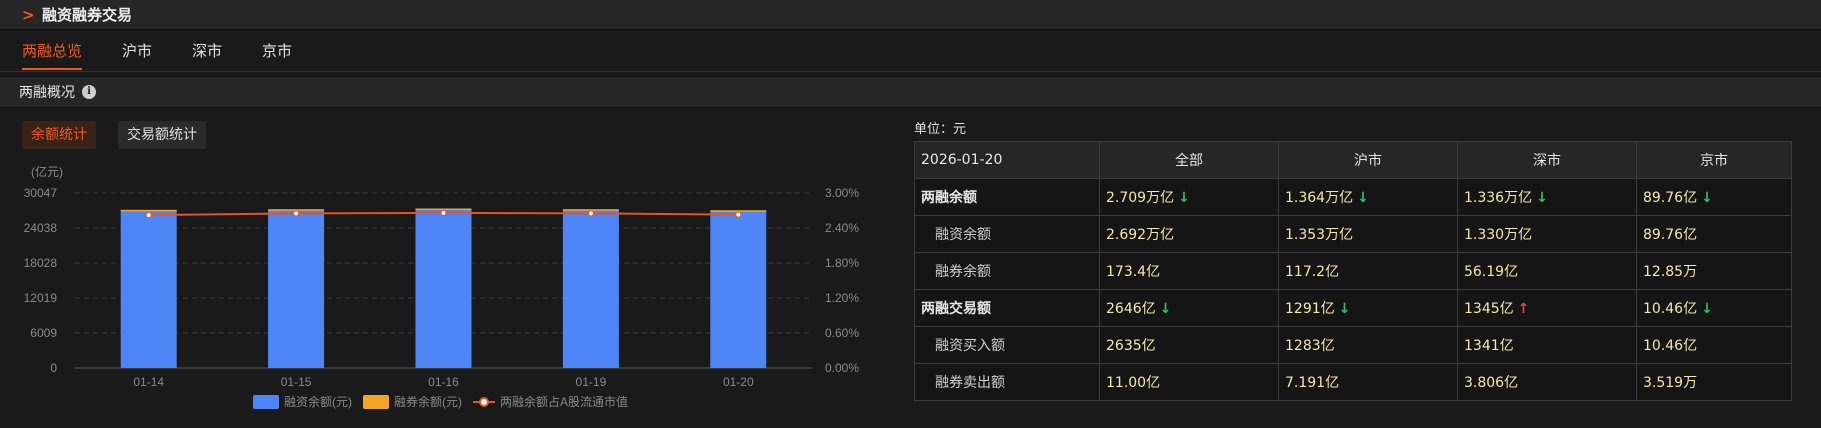 The height and width of the screenshot is (428, 1821). I want to click on table-row: 融券余额 173.4亿 117.2亿 56.19亿 12.85万, so click(1353, 271).